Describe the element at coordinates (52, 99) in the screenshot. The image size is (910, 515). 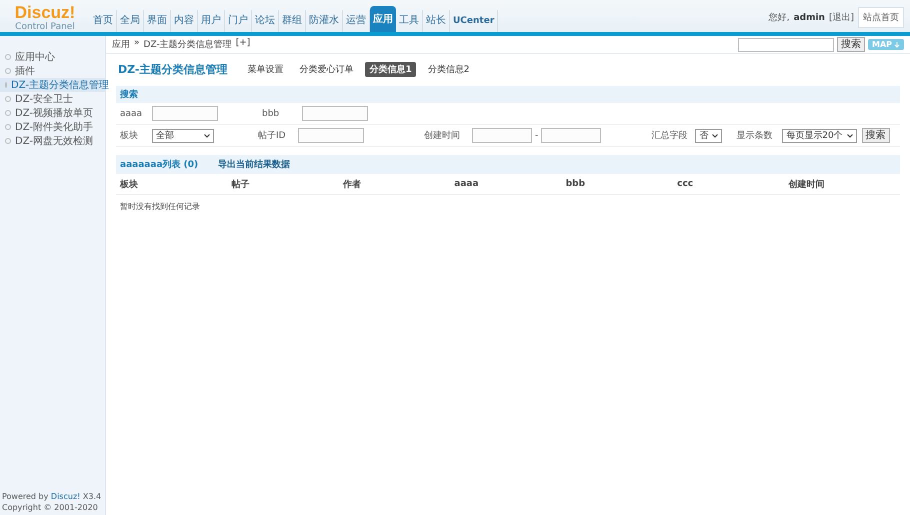
I see `sidebar-item: DZ-安全卫士` at that location.